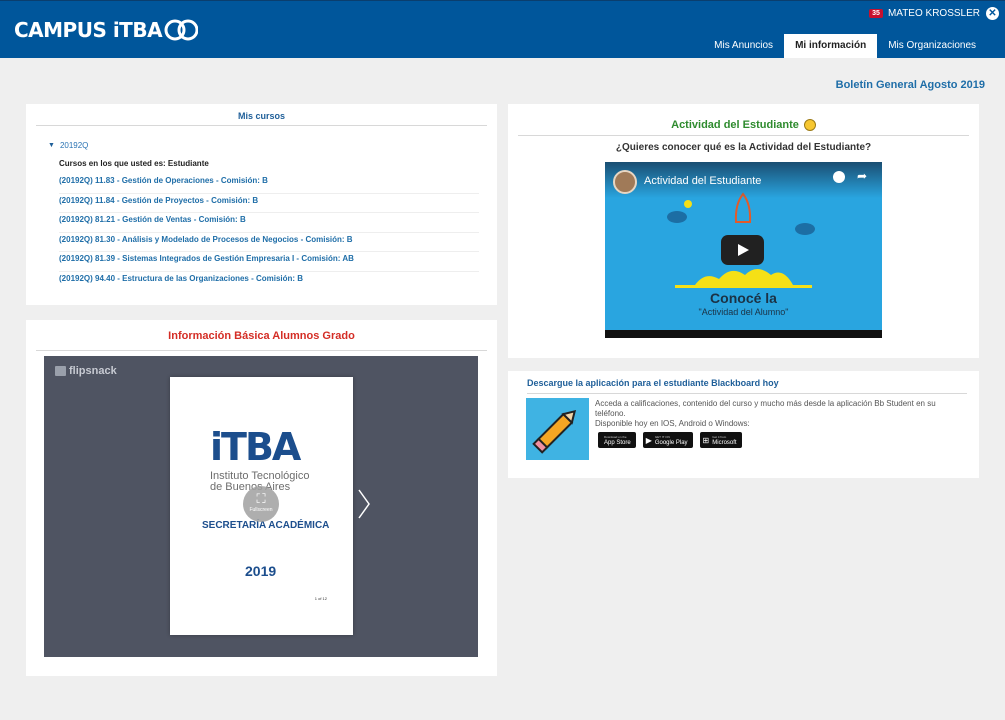 This screenshot has width=1005, height=720. What do you see at coordinates (261, 510) in the screenshot?
I see `fullscreen-label: Fullscreen` at bounding box center [261, 510].